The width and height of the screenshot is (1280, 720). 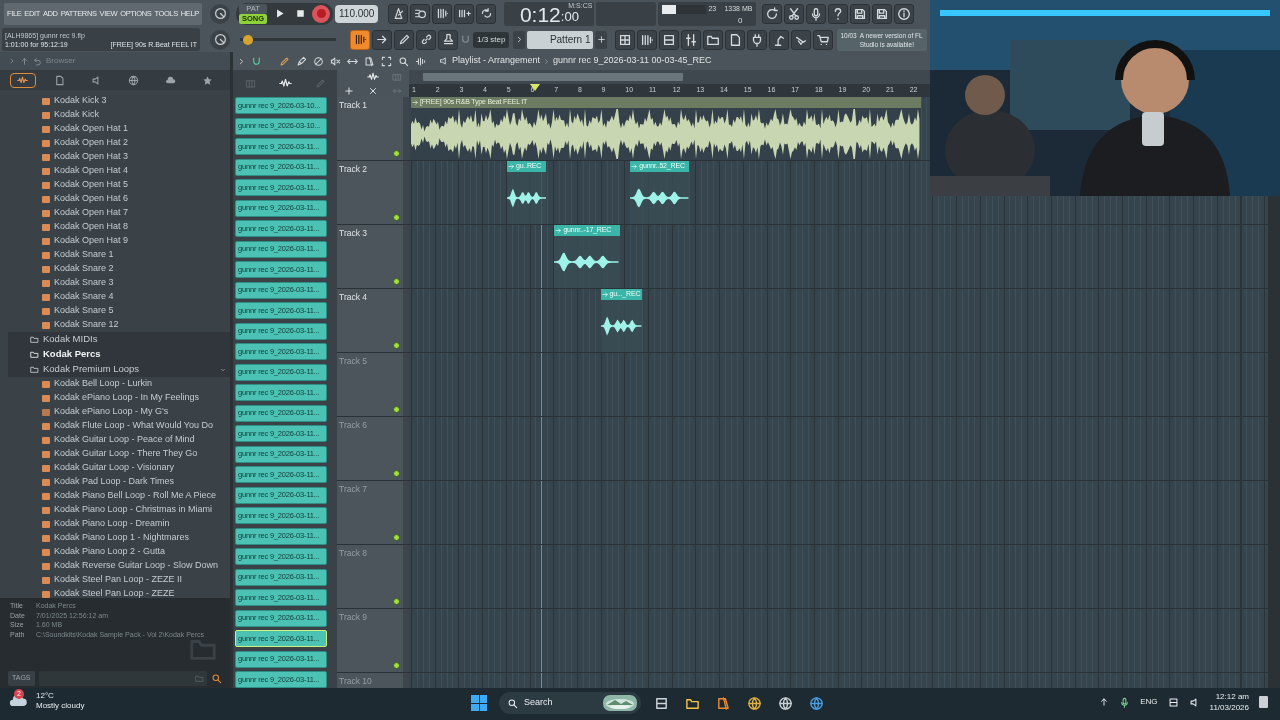 What do you see at coordinates (569, 17) in the screenshot?
I see `time-centiseconds: :00` at bounding box center [569, 17].